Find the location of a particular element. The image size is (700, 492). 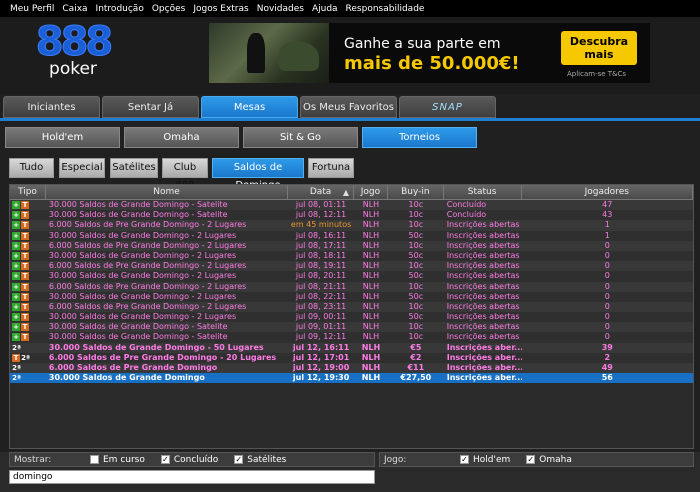

filter-satelites: Satélites is located at coordinates (134, 168).